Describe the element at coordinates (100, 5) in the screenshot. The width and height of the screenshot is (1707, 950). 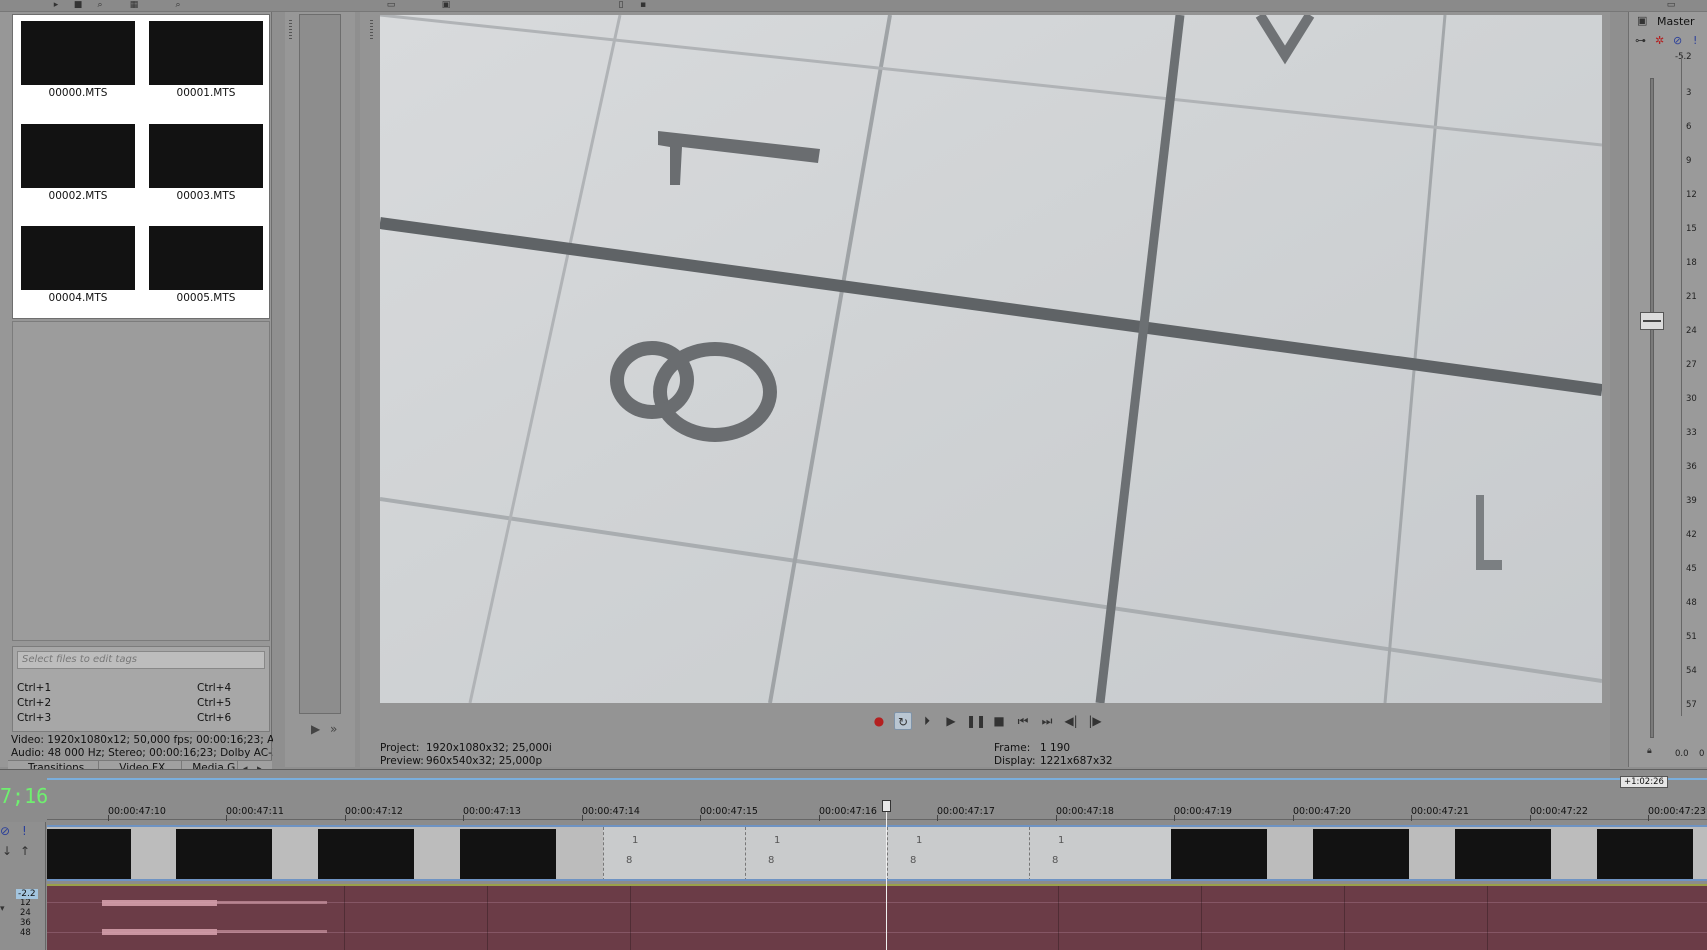
I see `search-icon: ⌕` at that location.